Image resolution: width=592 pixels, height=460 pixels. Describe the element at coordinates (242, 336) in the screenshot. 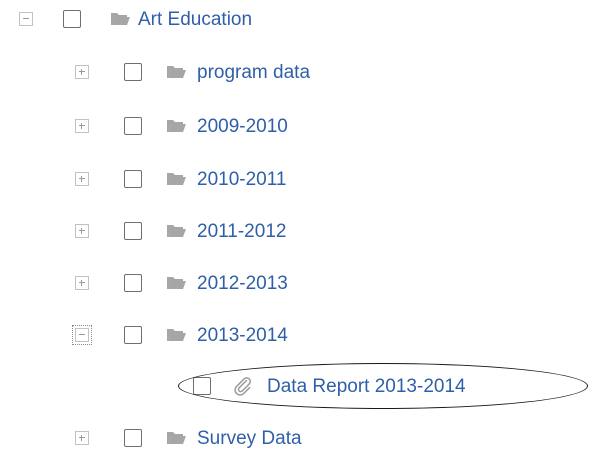

I see `tree-node-label: 2013-2014` at that location.